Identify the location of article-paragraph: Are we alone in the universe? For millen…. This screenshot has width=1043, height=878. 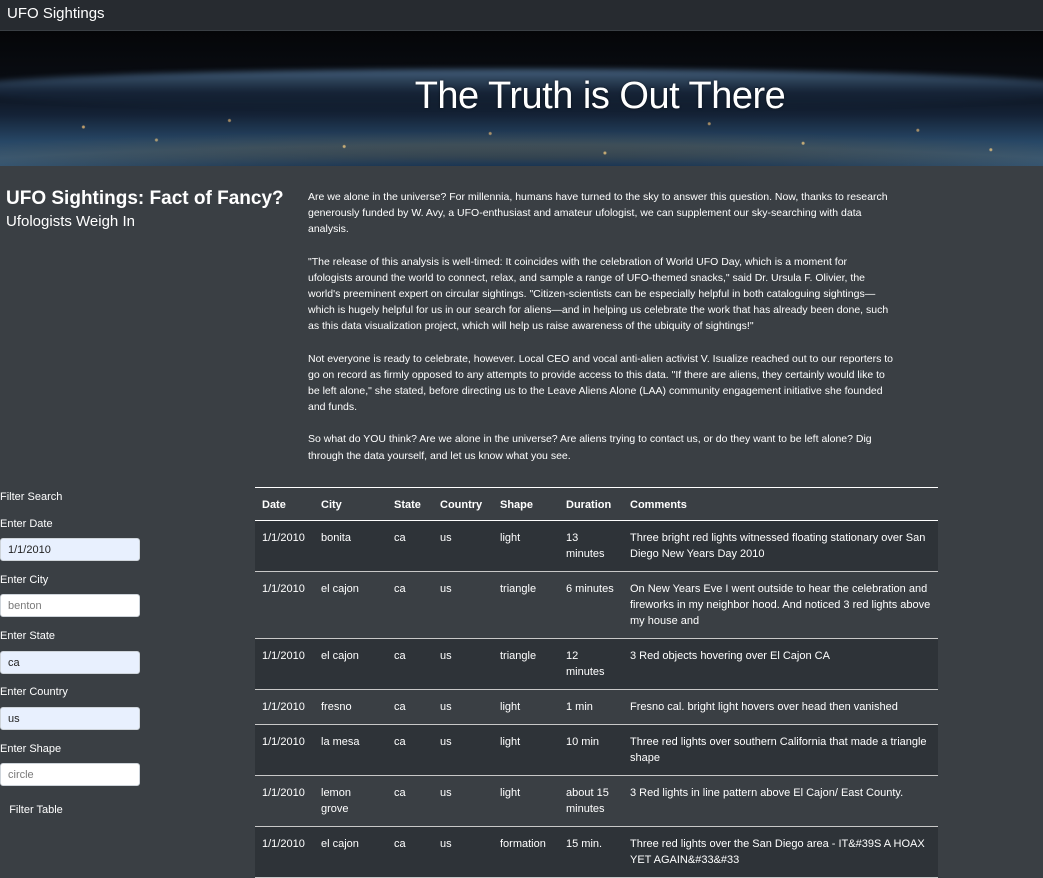
(598, 213).